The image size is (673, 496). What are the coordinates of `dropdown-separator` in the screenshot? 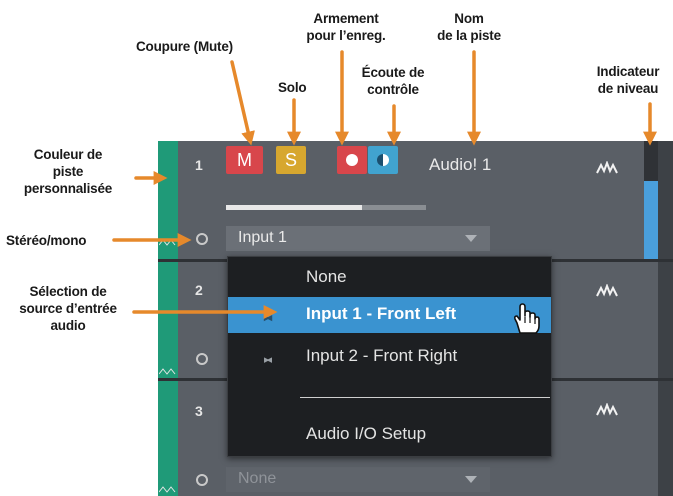 It's located at (425, 397).